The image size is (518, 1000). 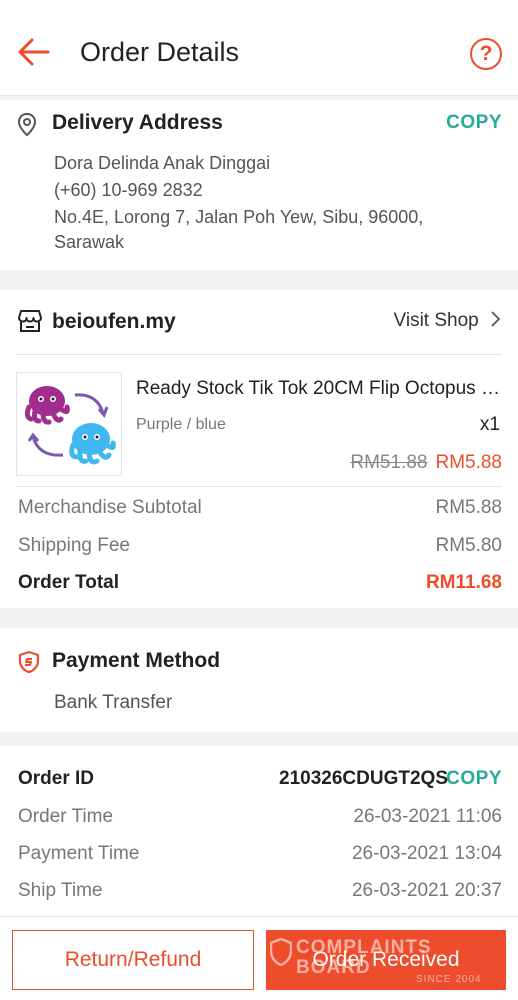 I want to click on product-price-row: RM51.88 RM5.88, so click(x=426, y=463).